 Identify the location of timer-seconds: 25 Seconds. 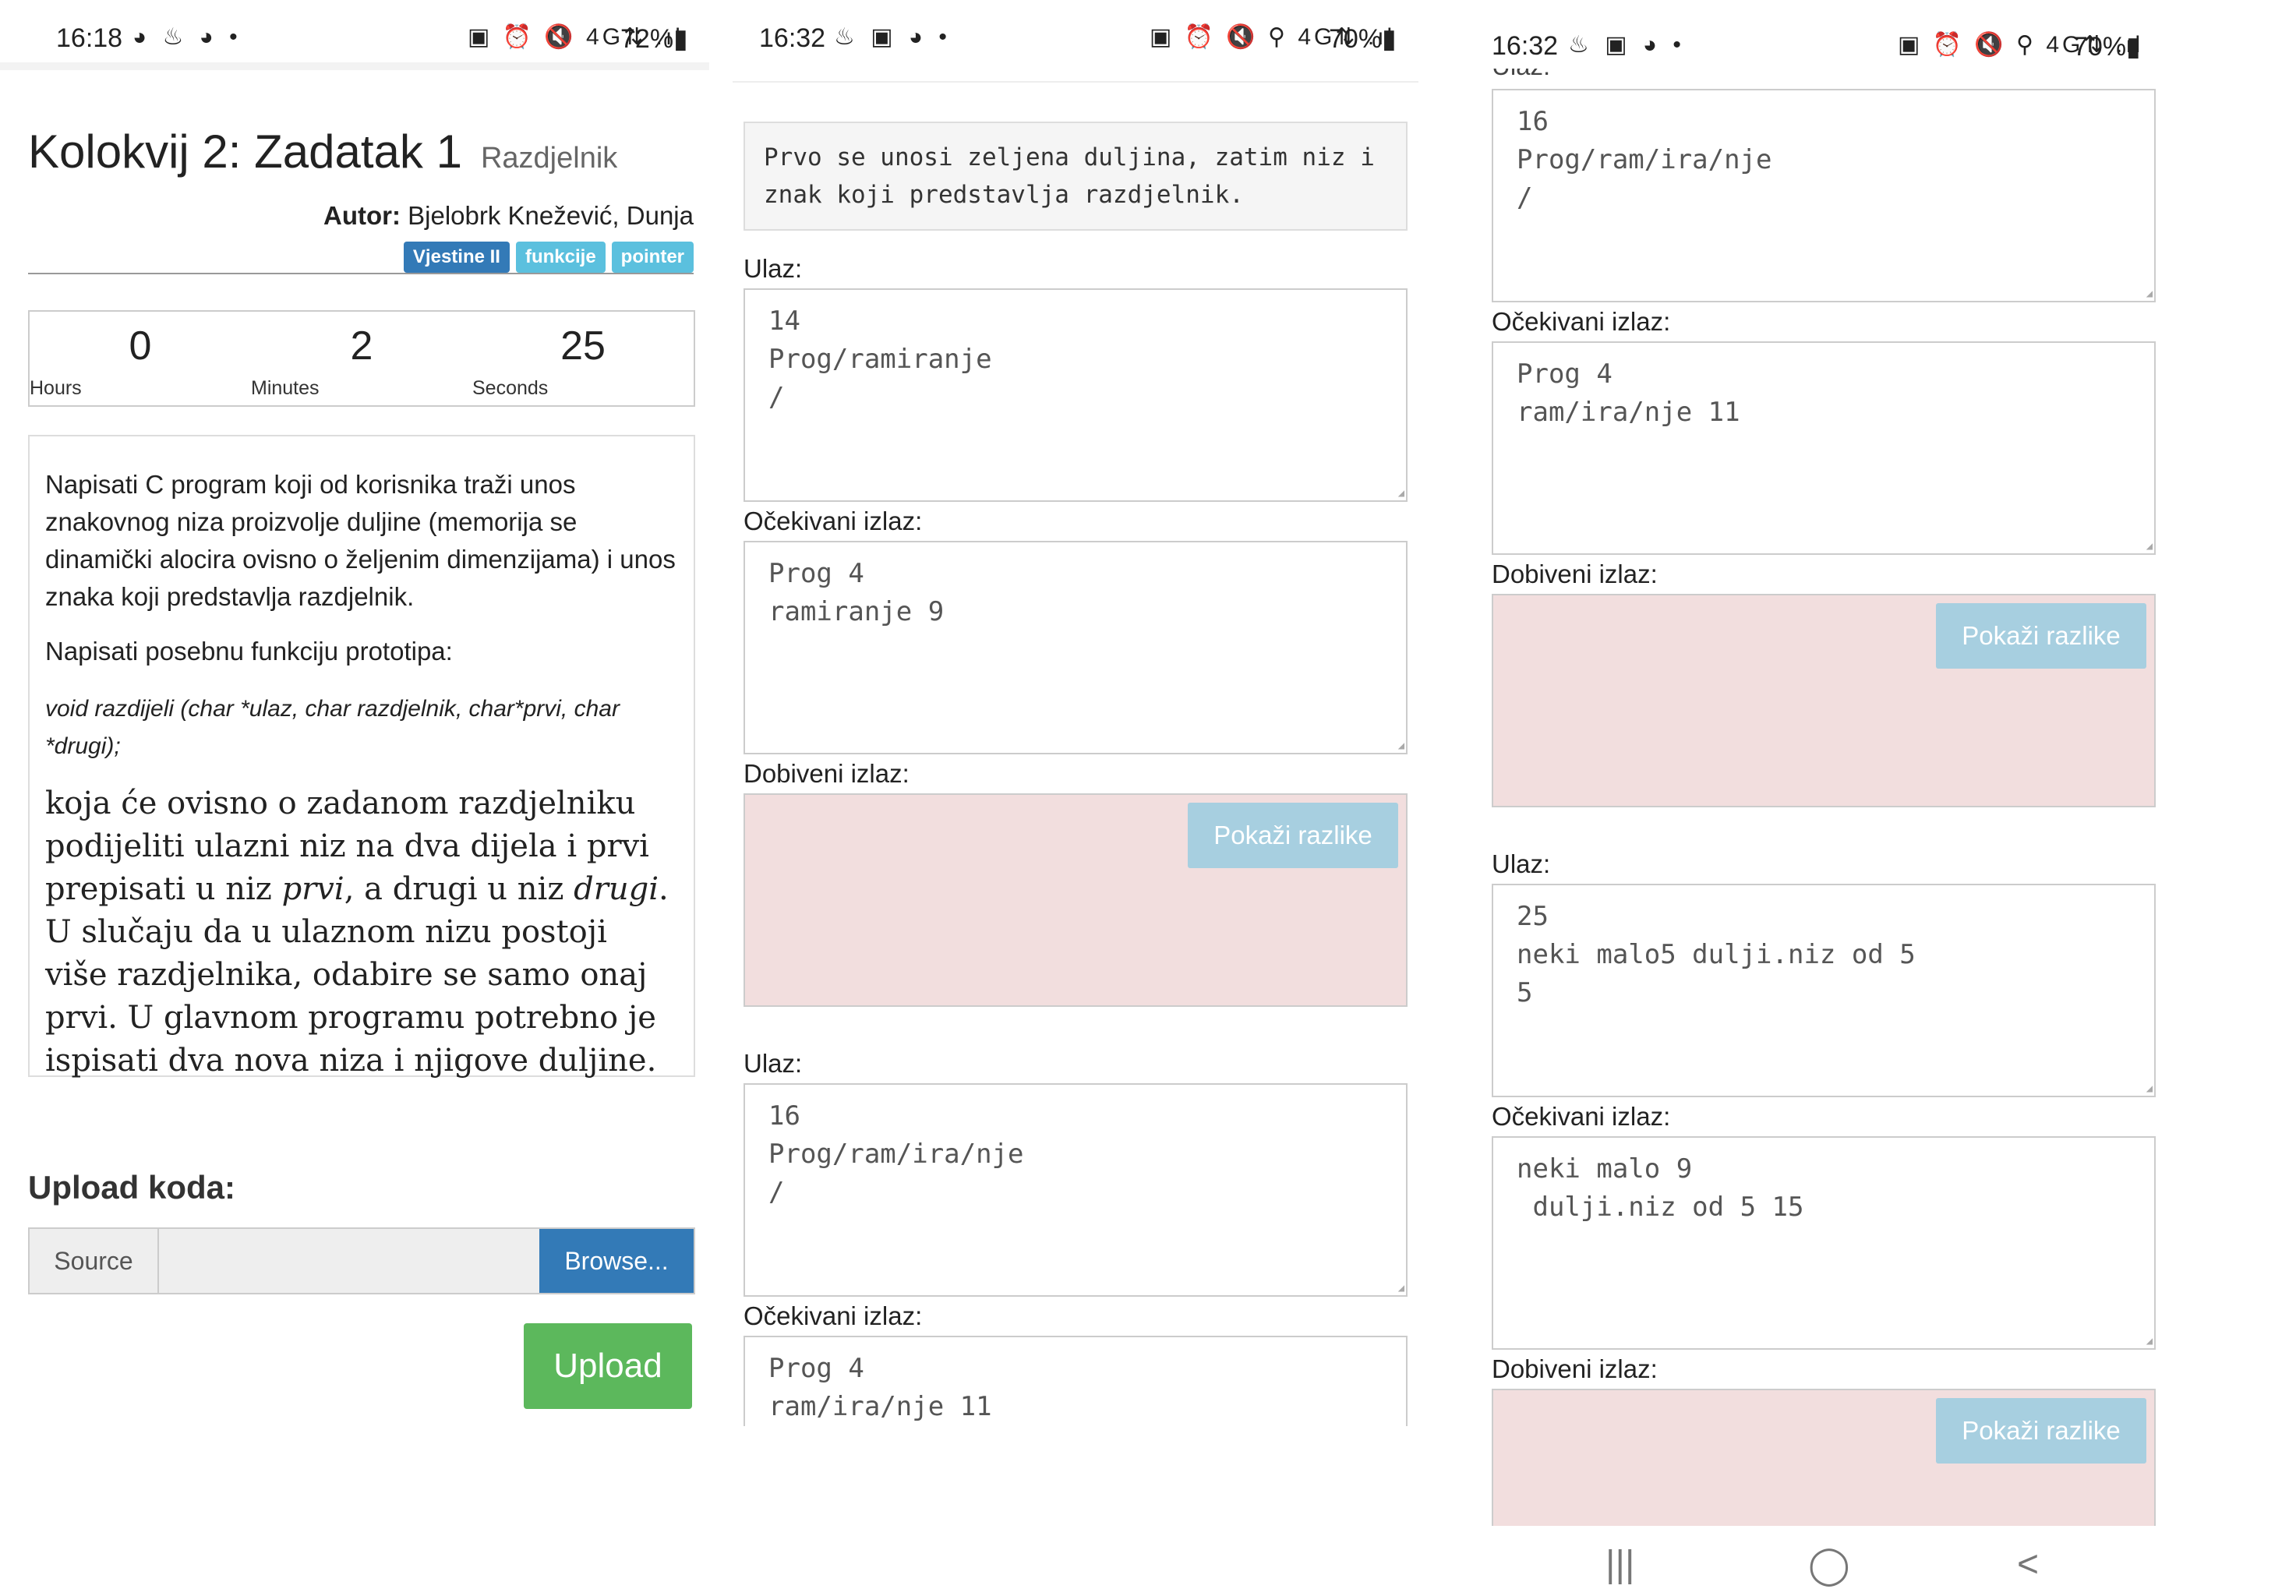
(583, 358).